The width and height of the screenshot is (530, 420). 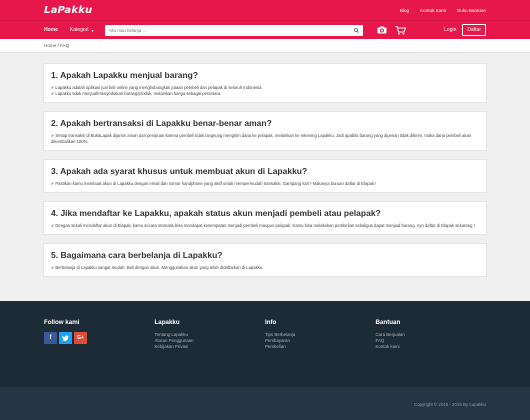 What do you see at coordinates (400, 30) in the screenshot?
I see `cart-icon` at bounding box center [400, 30].